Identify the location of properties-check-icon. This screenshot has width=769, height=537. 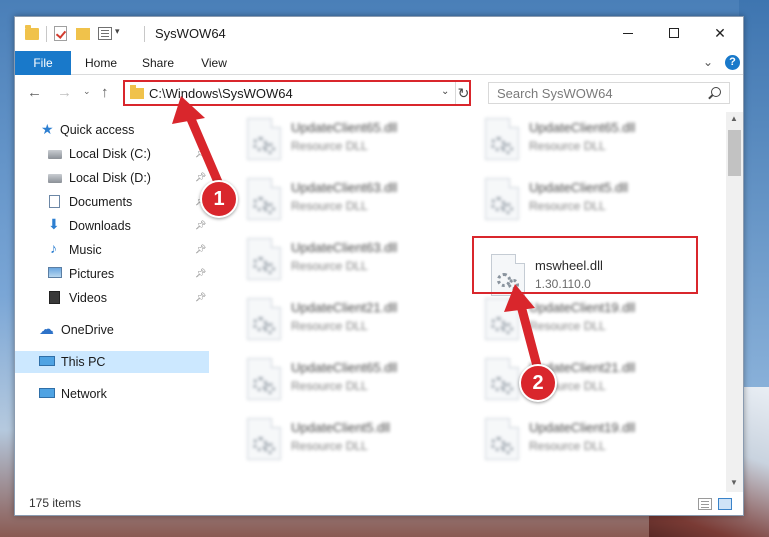
(60, 33).